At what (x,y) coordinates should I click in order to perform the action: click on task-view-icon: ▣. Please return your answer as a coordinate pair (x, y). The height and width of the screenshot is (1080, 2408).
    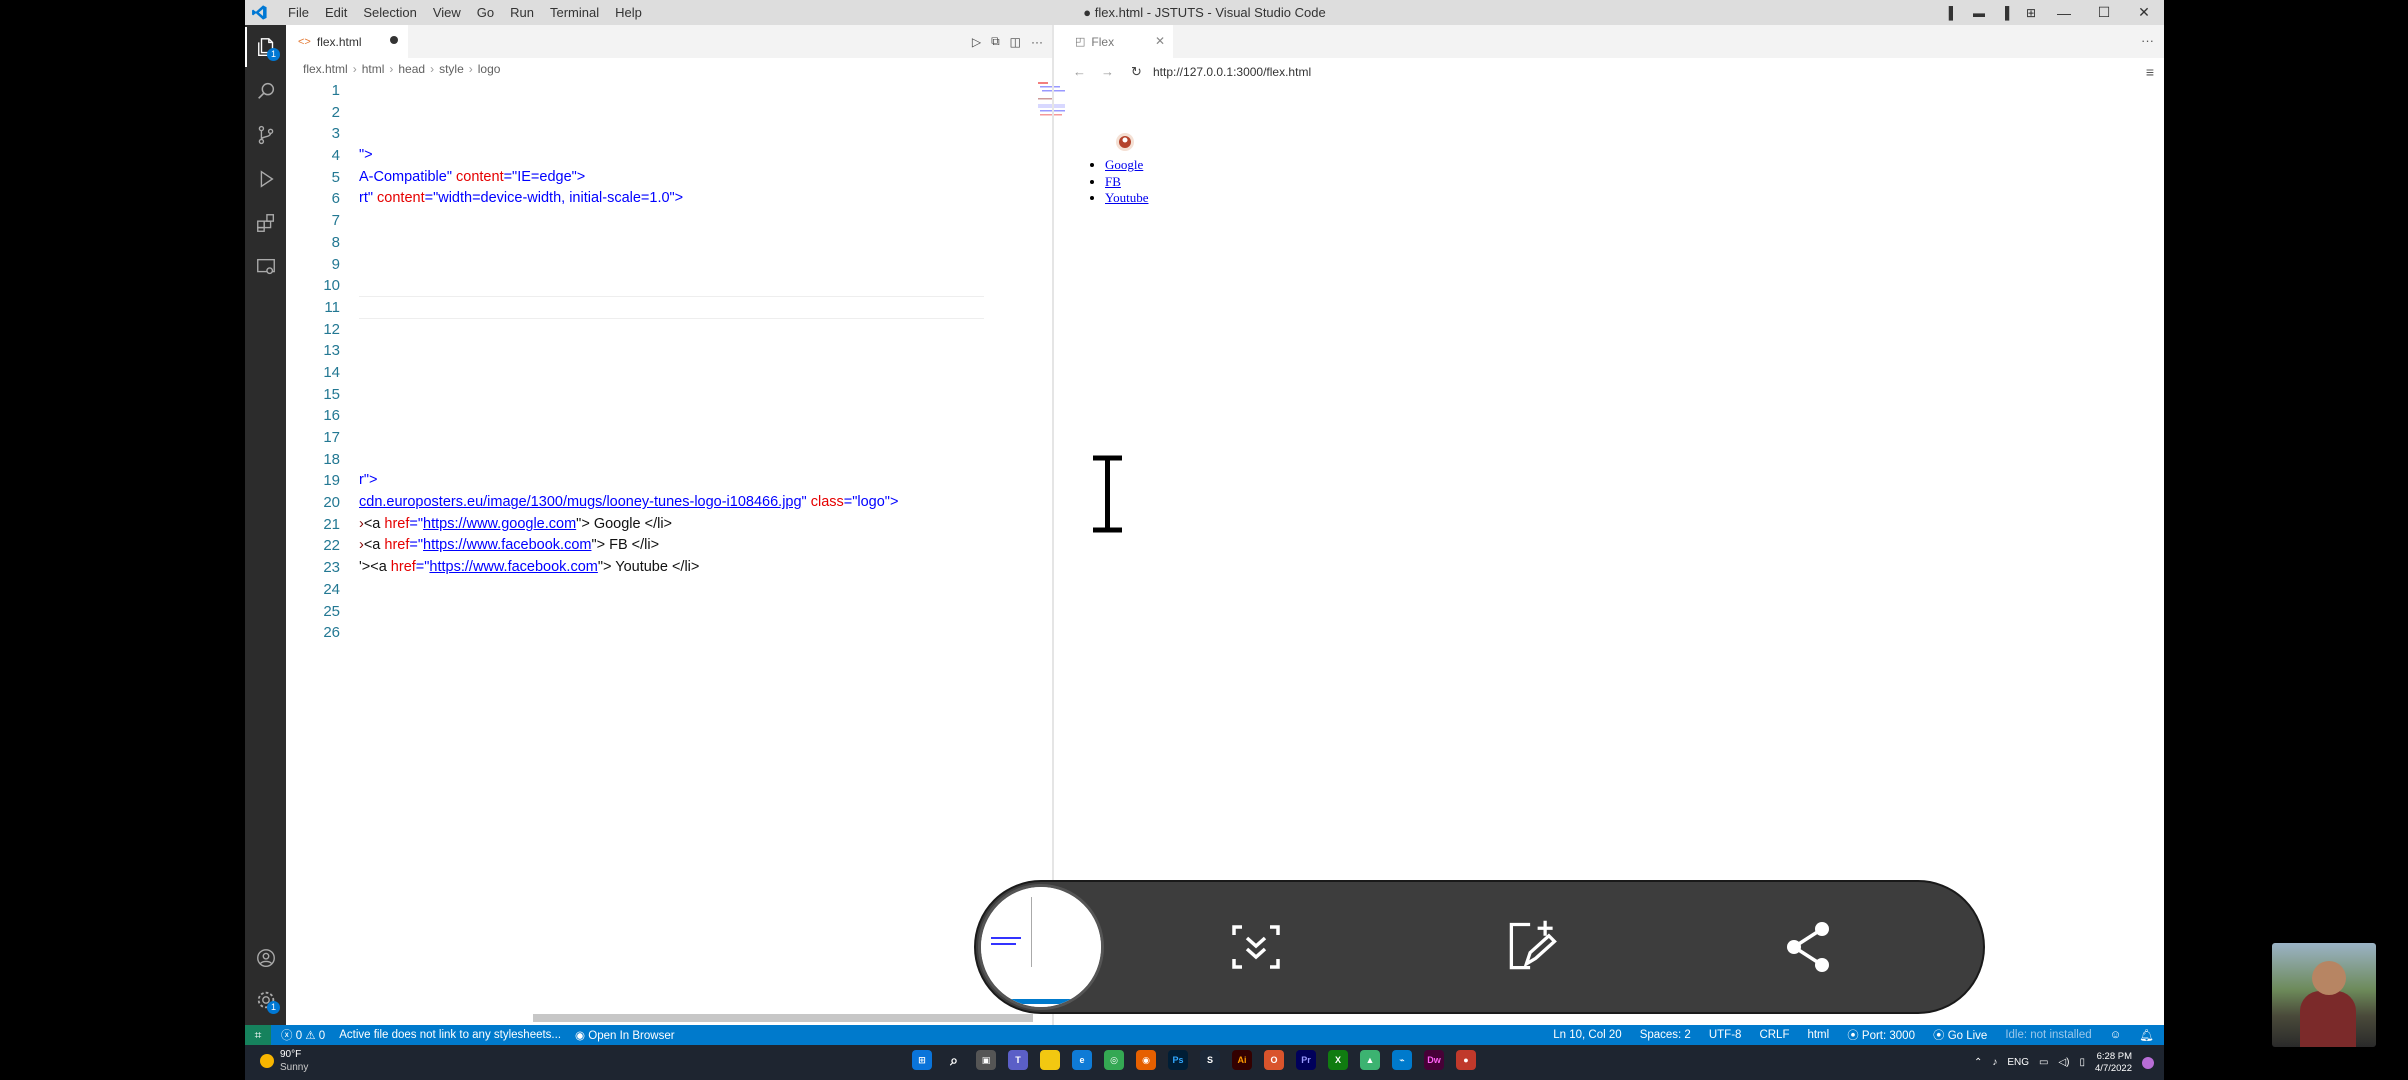
    Looking at the image, I should click on (986, 1060).